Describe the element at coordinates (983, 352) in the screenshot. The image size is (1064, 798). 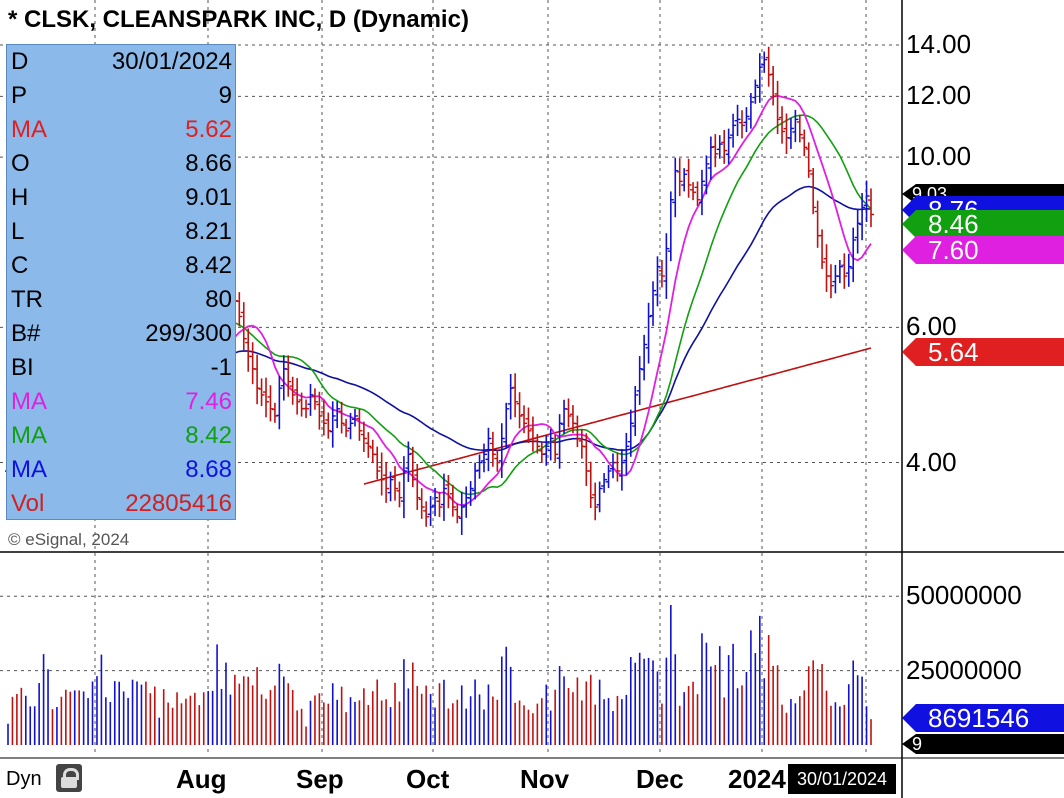
I see `value-tag: 5.64` at that location.